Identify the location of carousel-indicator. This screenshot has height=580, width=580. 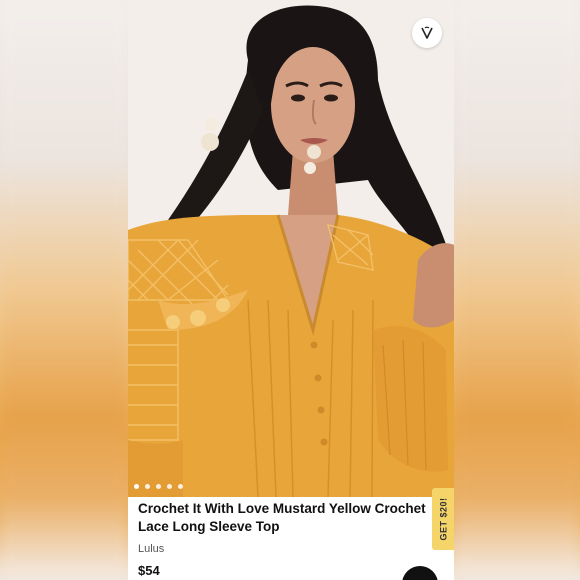
(158, 486).